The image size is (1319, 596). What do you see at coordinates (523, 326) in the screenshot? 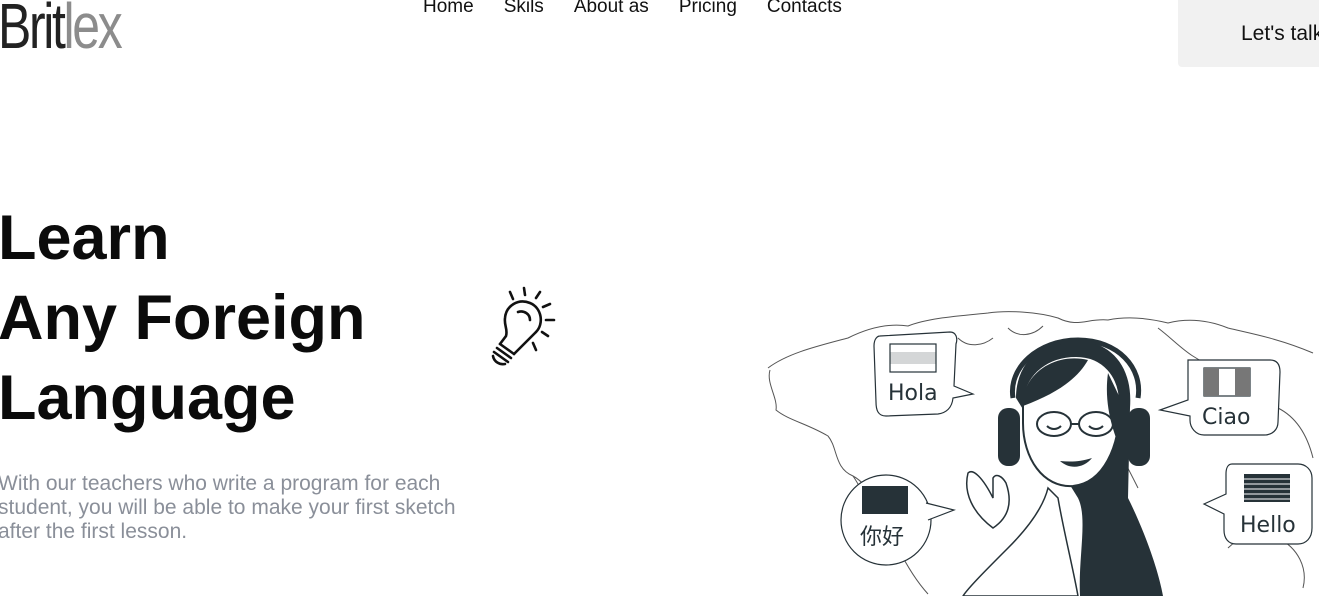
I see `lightbulb-icon` at bounding box center [523, 326].